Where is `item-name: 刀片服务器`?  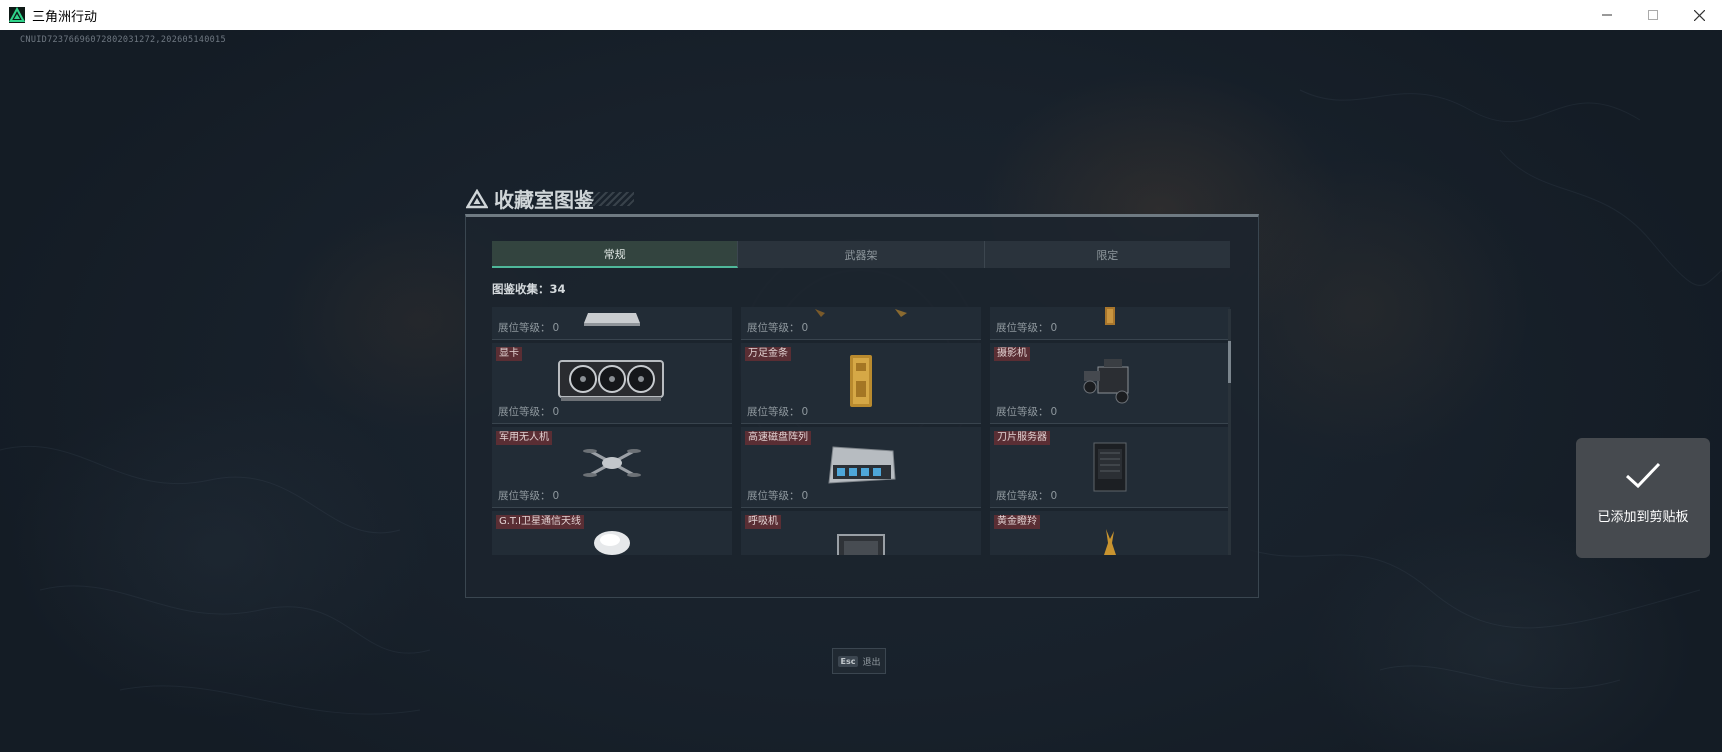 item-name: 刀片服务器 is located at coordinates (1022, 438).